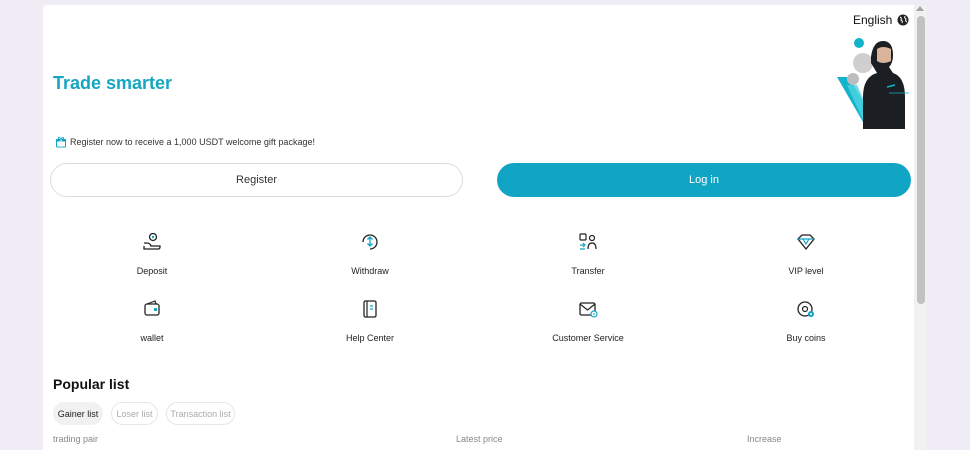 The image size is (970, 450). What do you see at coordinates (479, 439) in the screenshot?
I see `column-header-latest-price: Latest price` at bounding box center [479, 439].